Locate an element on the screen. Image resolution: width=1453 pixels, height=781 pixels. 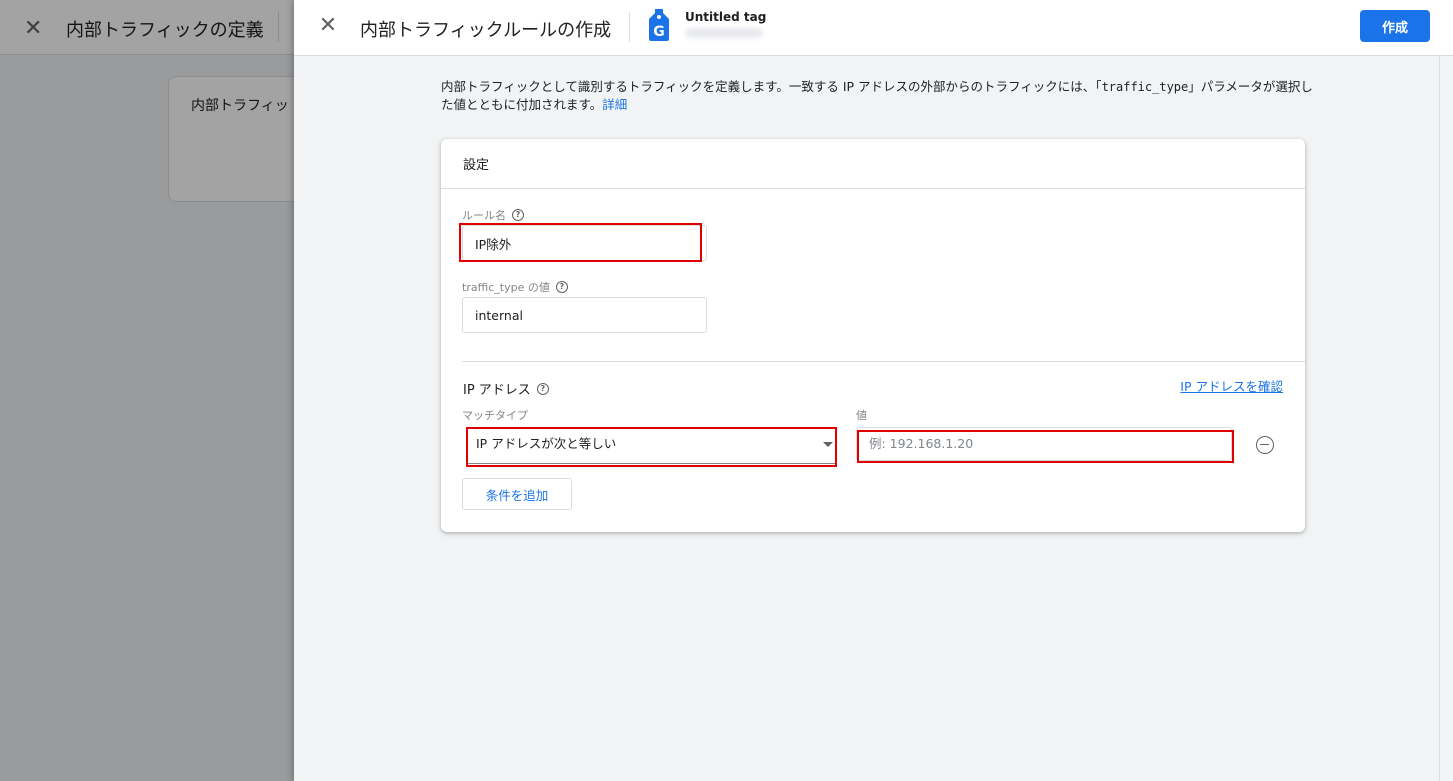
description-code: traffic_type is located at coordinates (1145, 87).